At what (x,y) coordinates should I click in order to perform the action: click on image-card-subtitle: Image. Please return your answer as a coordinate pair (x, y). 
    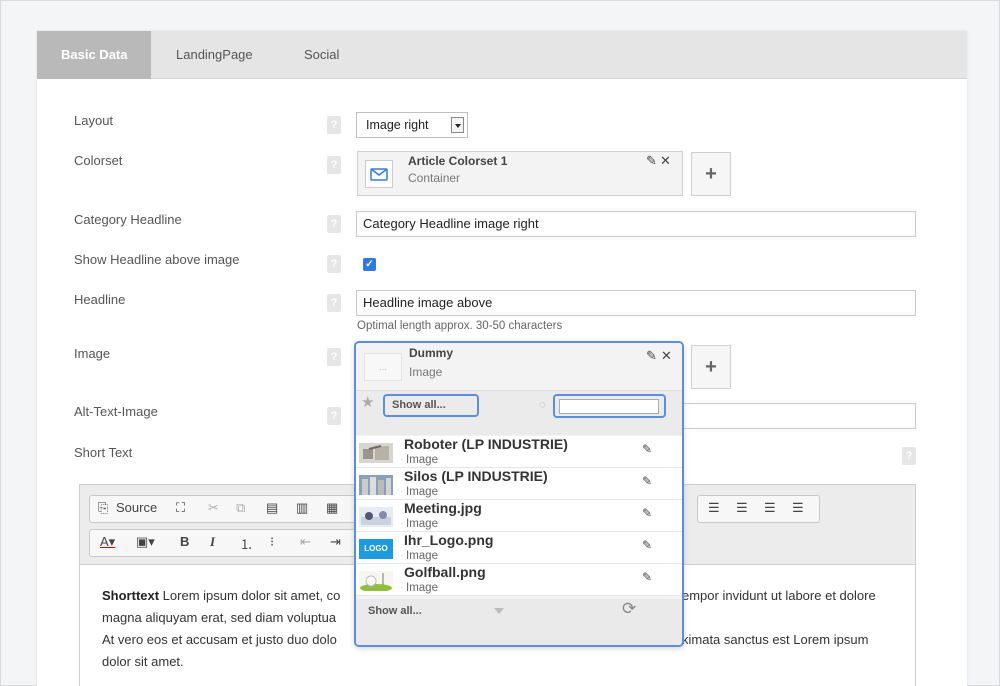
    Looking at the image, I should click on (426, 372).